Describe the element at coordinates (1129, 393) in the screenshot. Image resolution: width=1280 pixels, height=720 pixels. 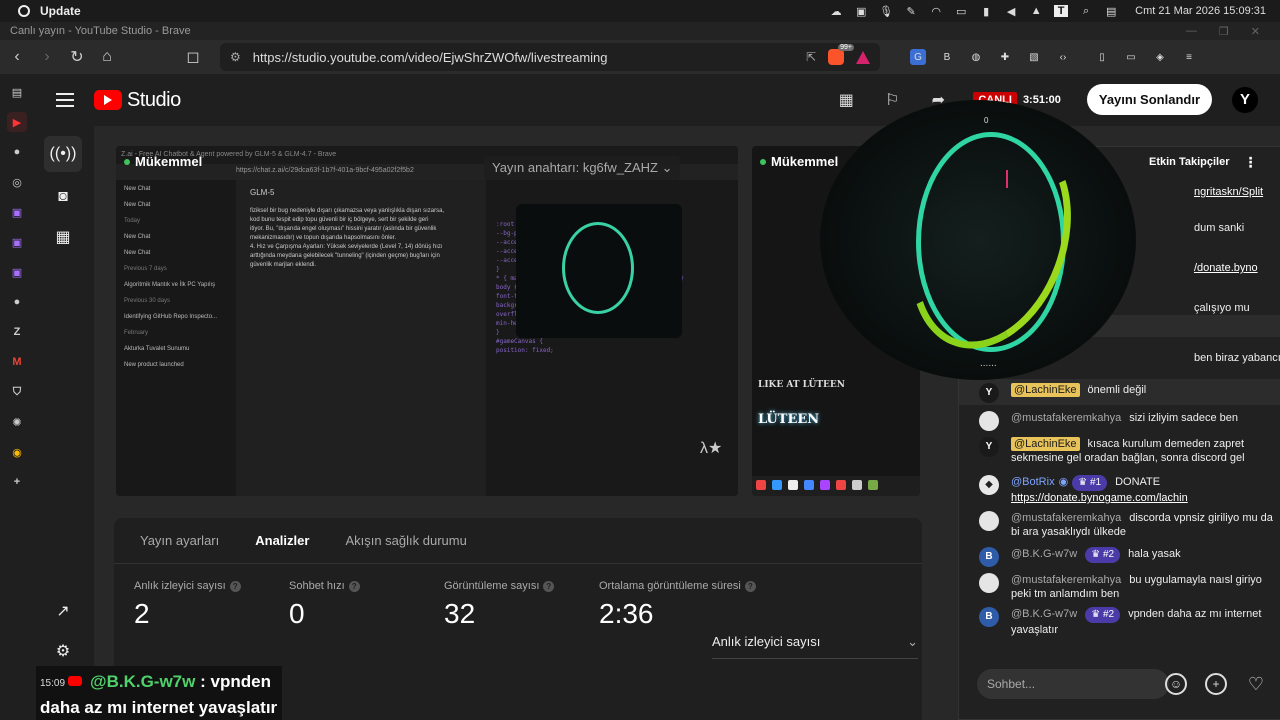
I see `chat-message: Y @LachinEke önemli değil` at that location.